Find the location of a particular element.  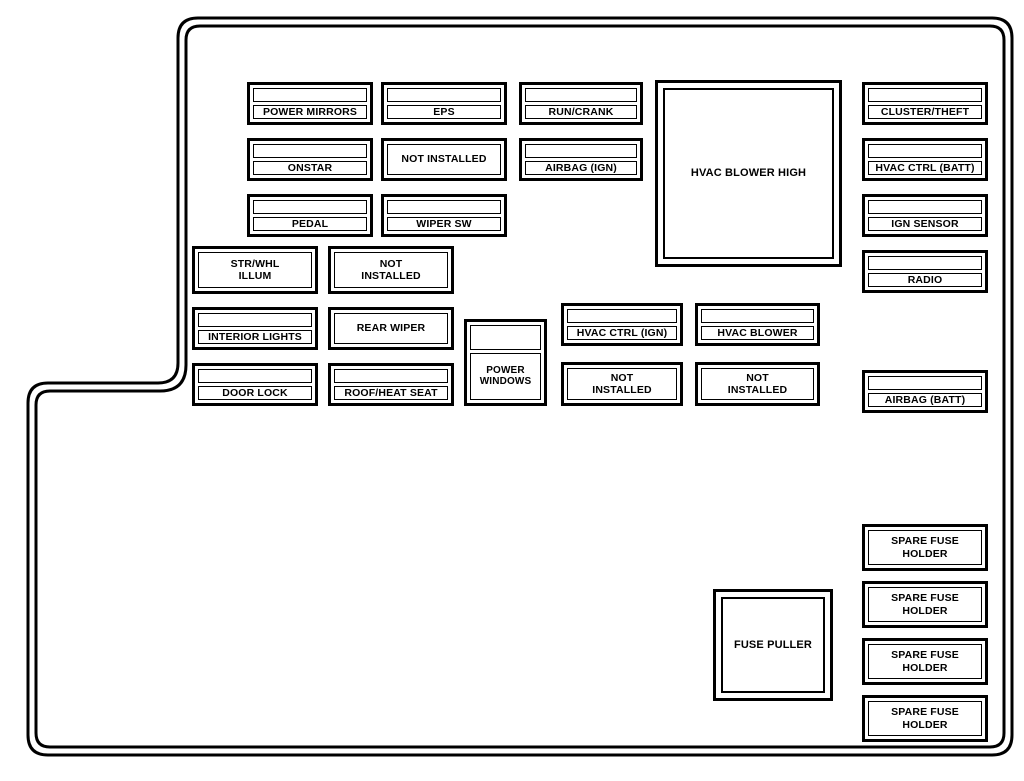

fuse-slot-label: REAR WIPER is located at coordinates (391, 328).